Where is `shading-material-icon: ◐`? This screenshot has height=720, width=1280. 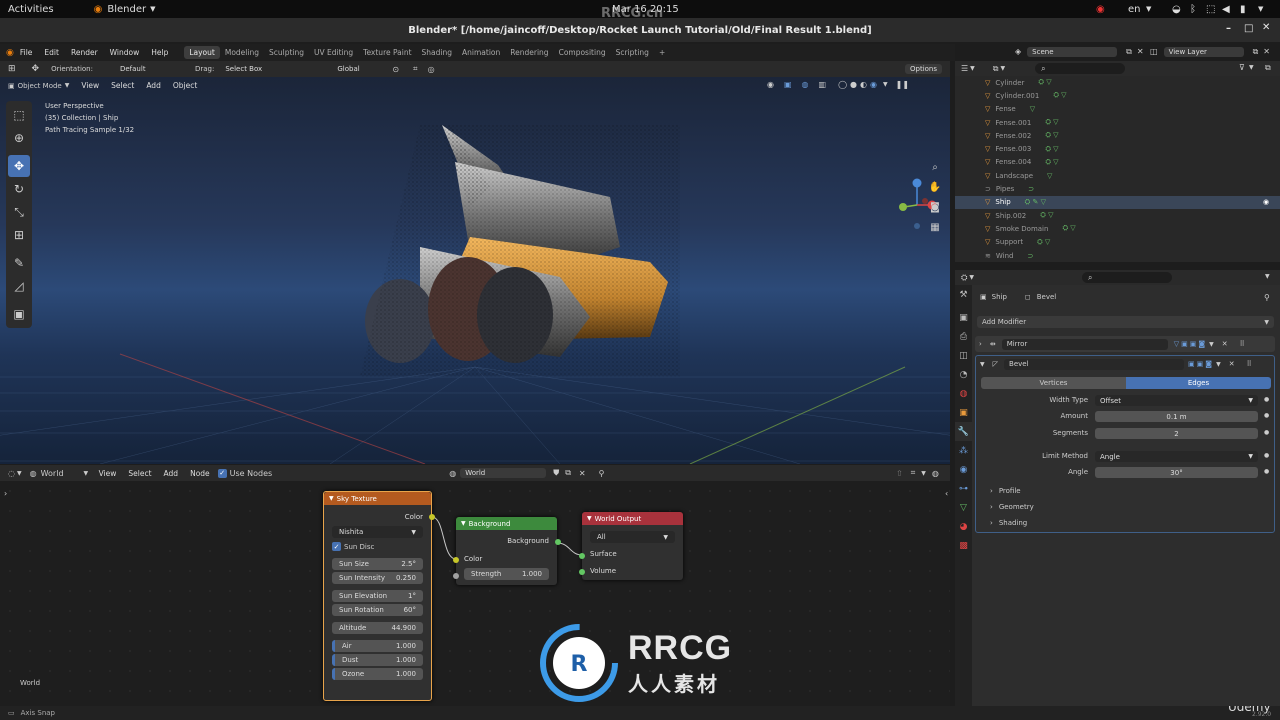
shading-material-icon: ◐ is located at coordinates (863, 84).